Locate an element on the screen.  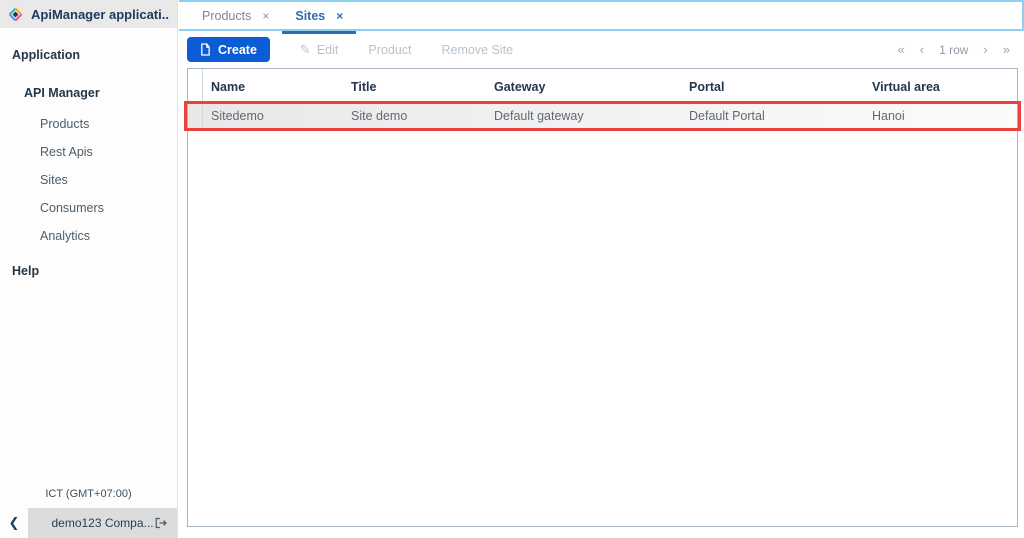
remove-site-button-label: Remove Site is located at coordinates (477, 49).